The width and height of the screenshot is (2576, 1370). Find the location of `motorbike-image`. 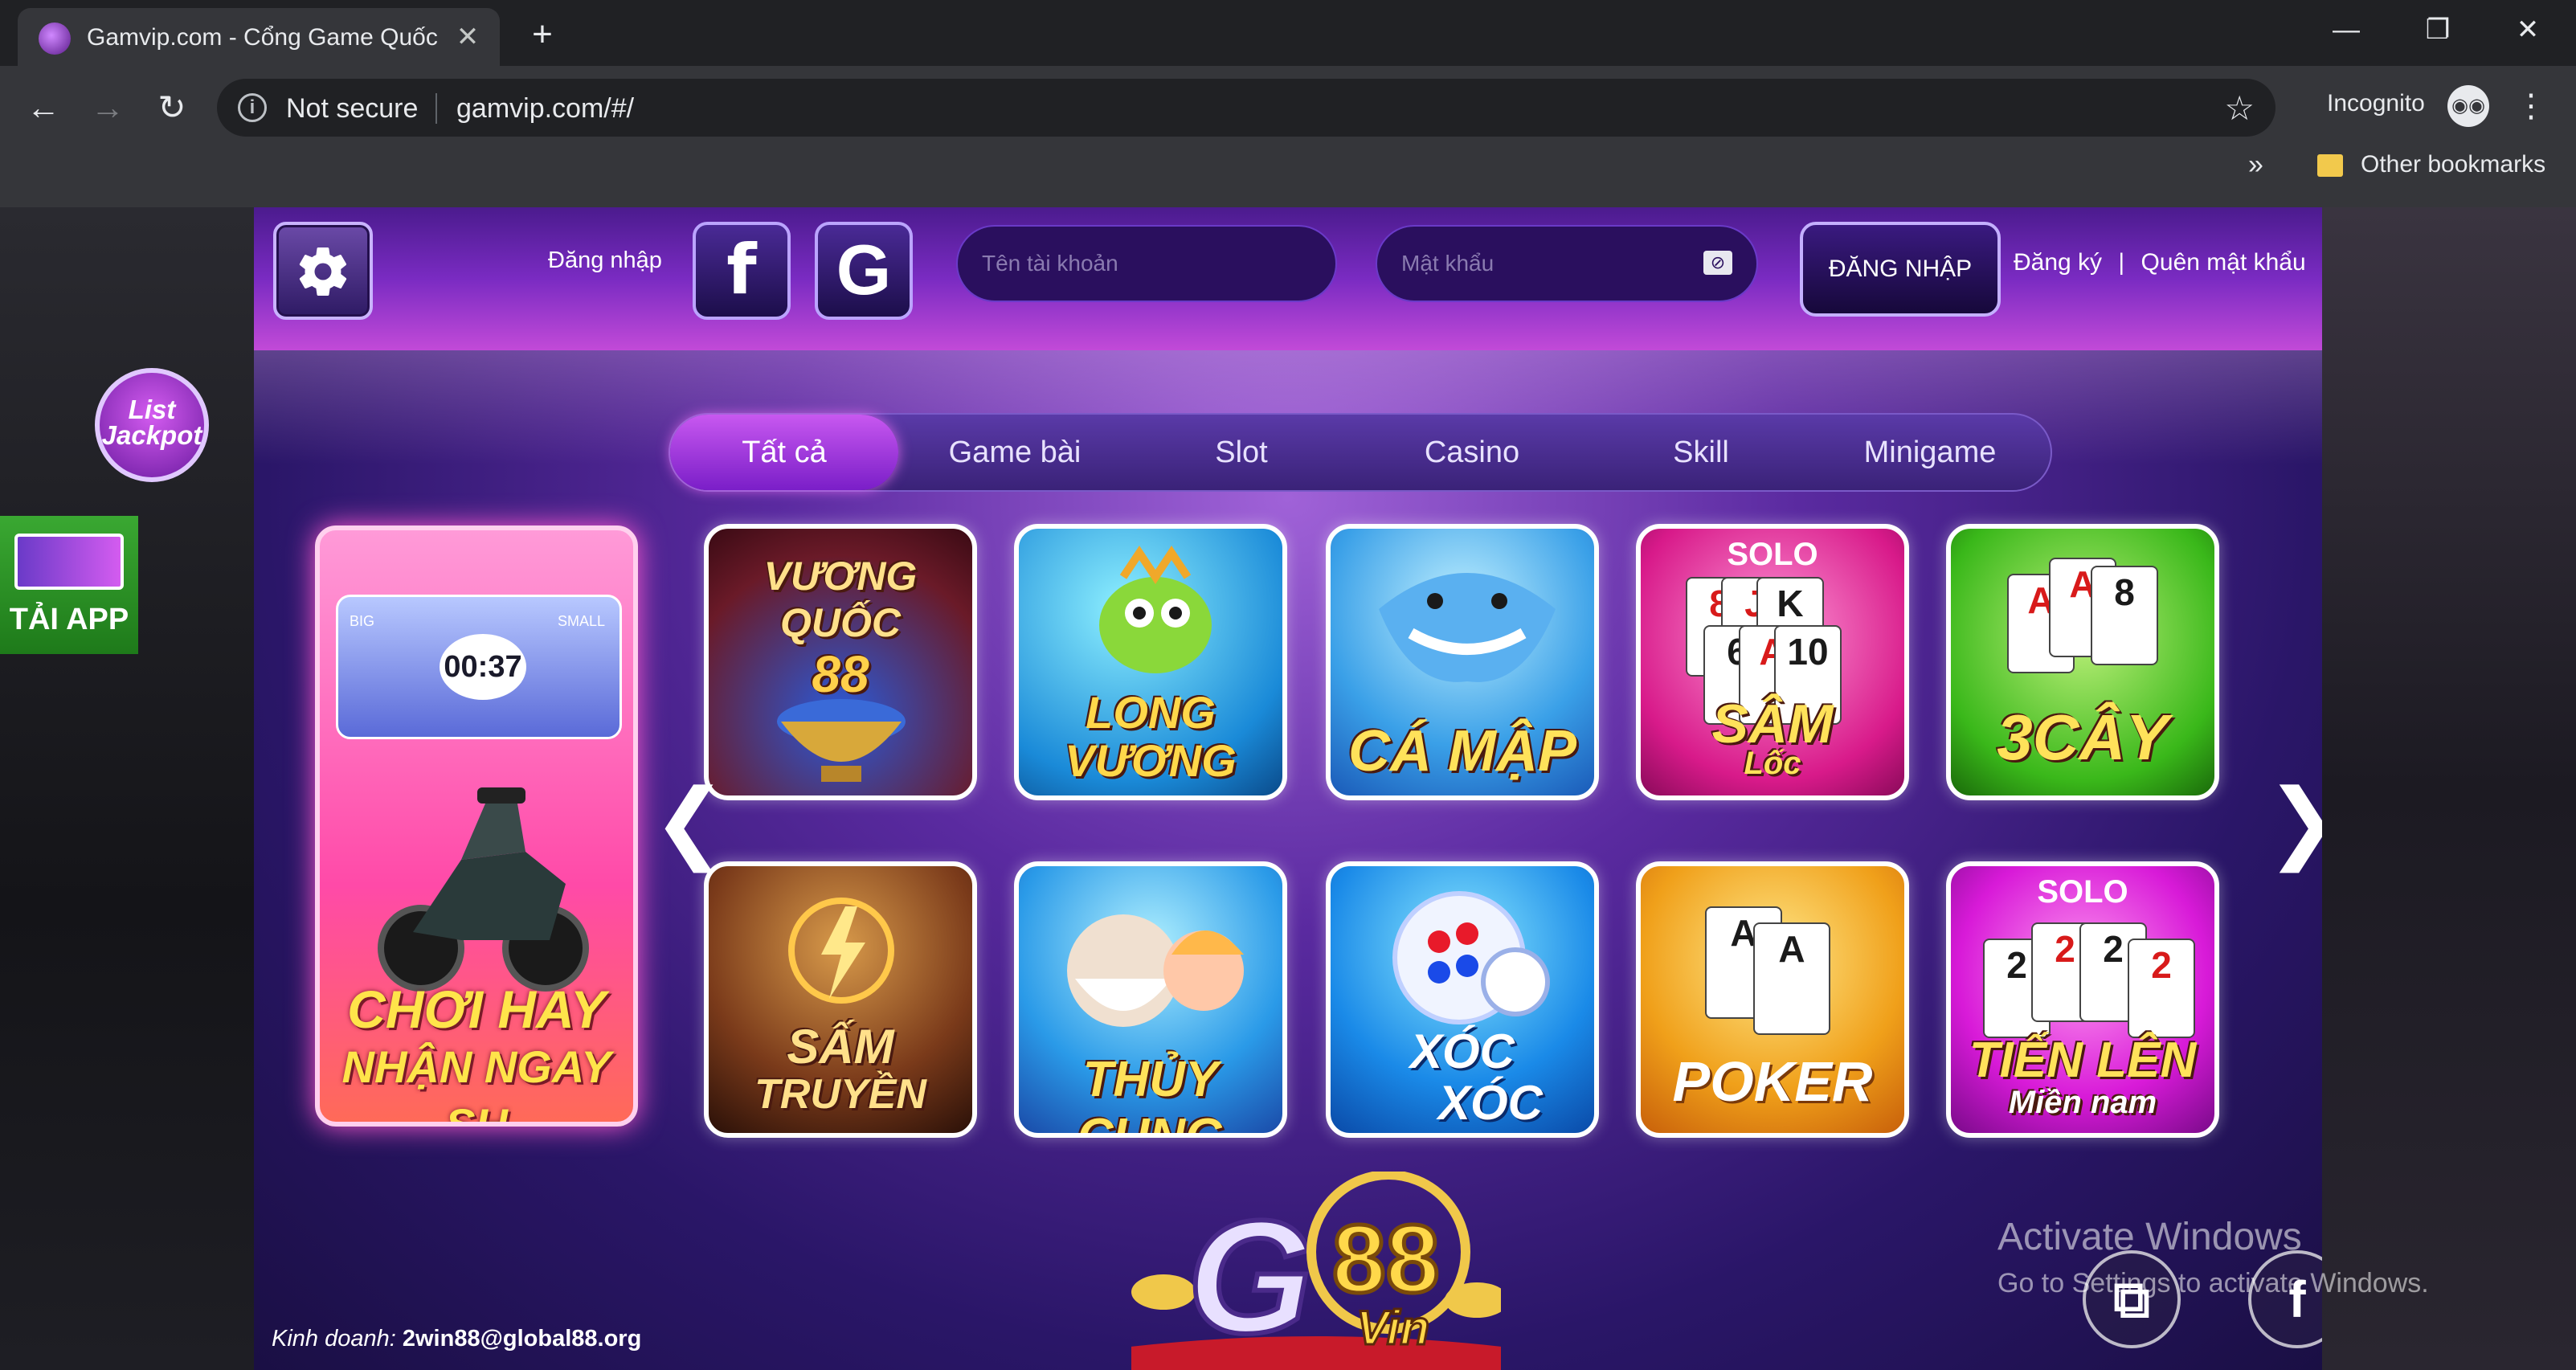

motorbike-image is located at coordinates (484, 889).